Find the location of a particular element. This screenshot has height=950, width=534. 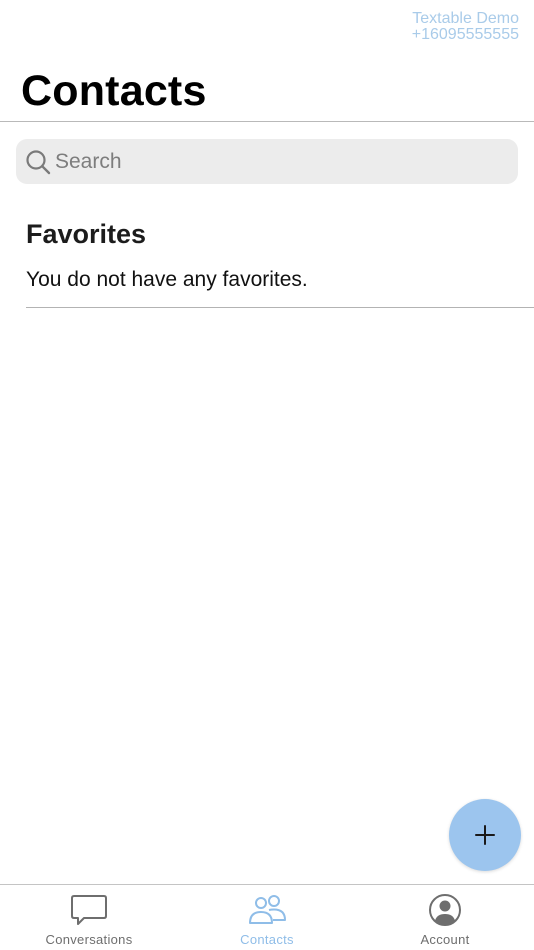

tab-label-account: Account is located at coordinates (445, 939).